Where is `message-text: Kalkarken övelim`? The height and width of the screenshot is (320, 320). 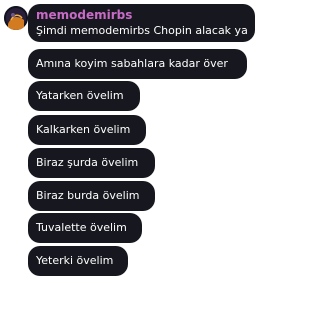 message-text: Kalkarken övelim is located at coordinates (83, 129).